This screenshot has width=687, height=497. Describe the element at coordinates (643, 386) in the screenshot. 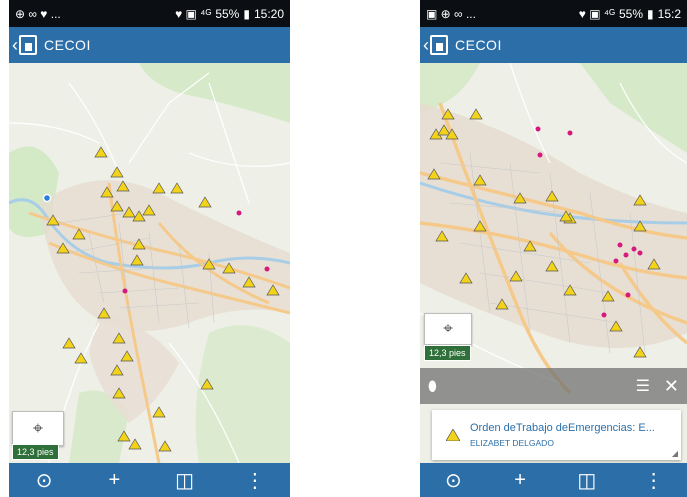

I see `list-icon: ☰` at that location.